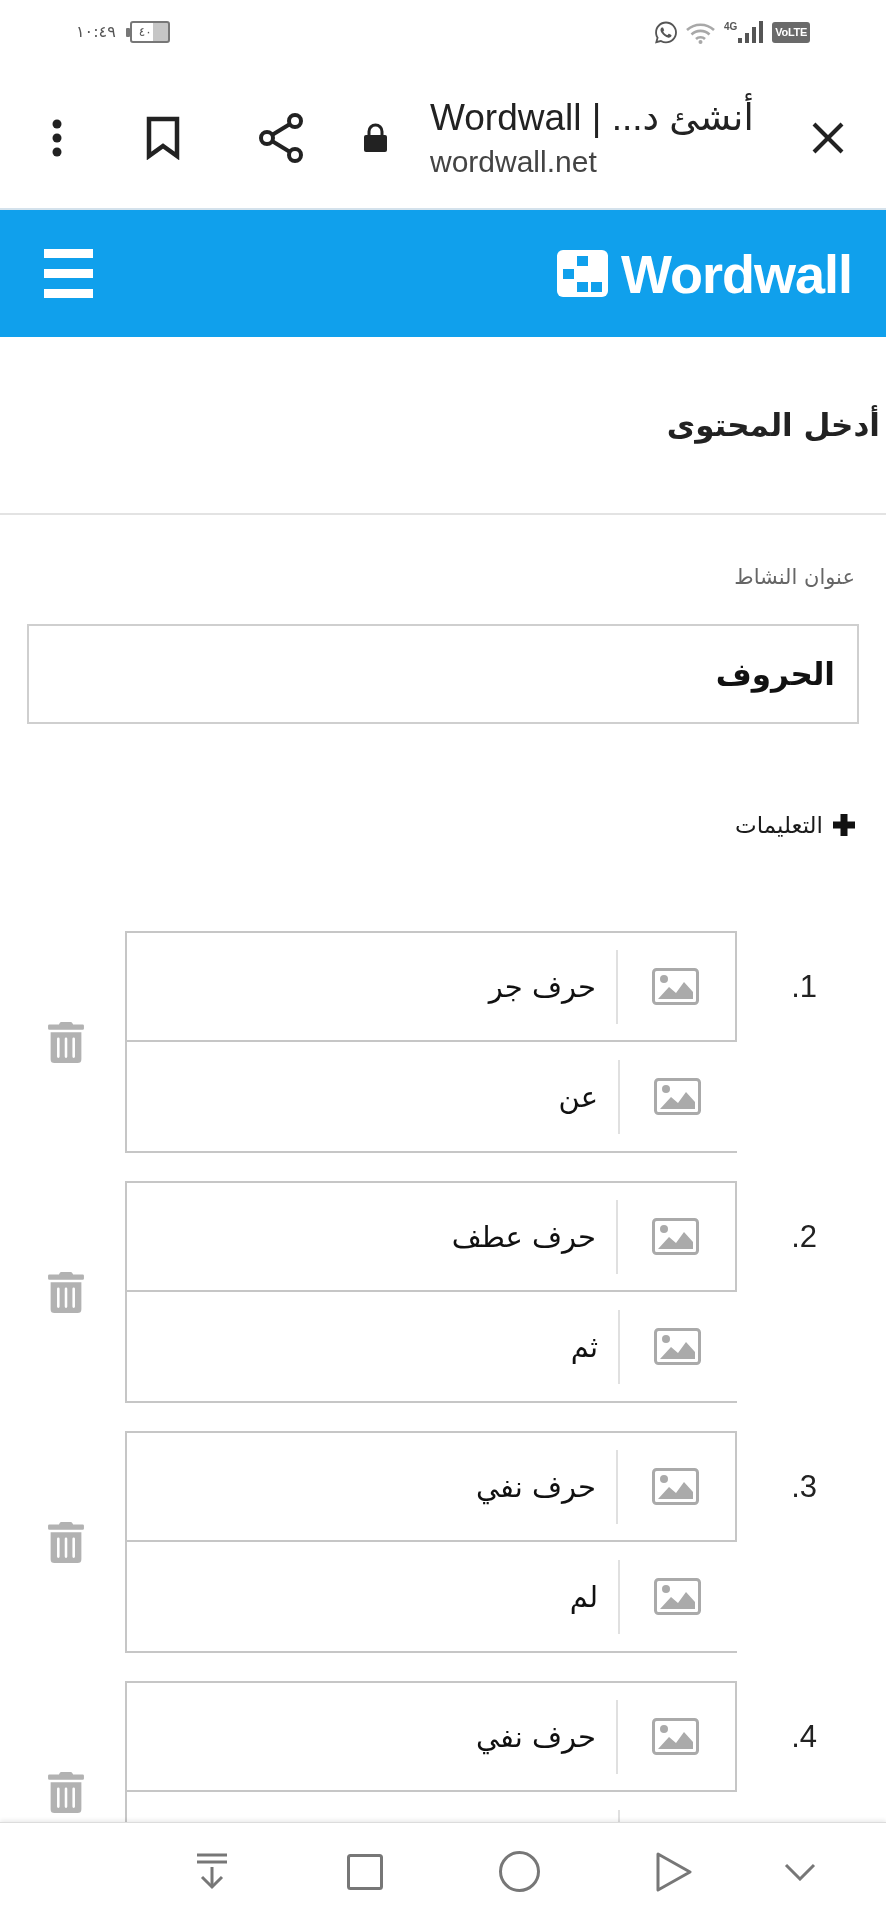 The width and height of the screenshot is (886, 1920). Describe the element at coordinates (365, 1871) in the screenshot. I see `square-icon` at that location.